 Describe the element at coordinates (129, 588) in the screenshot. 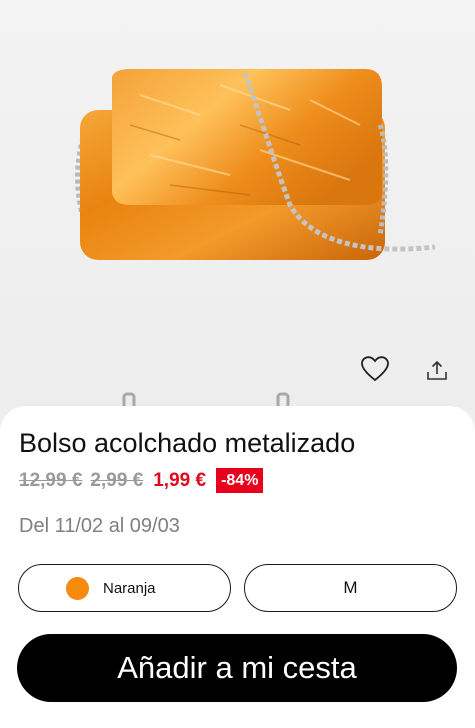

I see `color-label: Naranja` at that location.